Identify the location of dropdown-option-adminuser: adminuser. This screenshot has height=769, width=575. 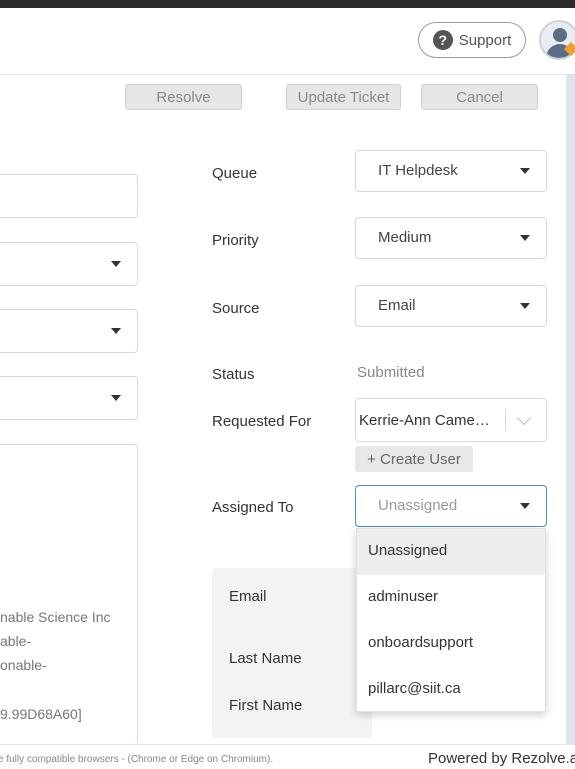
(451, 598).